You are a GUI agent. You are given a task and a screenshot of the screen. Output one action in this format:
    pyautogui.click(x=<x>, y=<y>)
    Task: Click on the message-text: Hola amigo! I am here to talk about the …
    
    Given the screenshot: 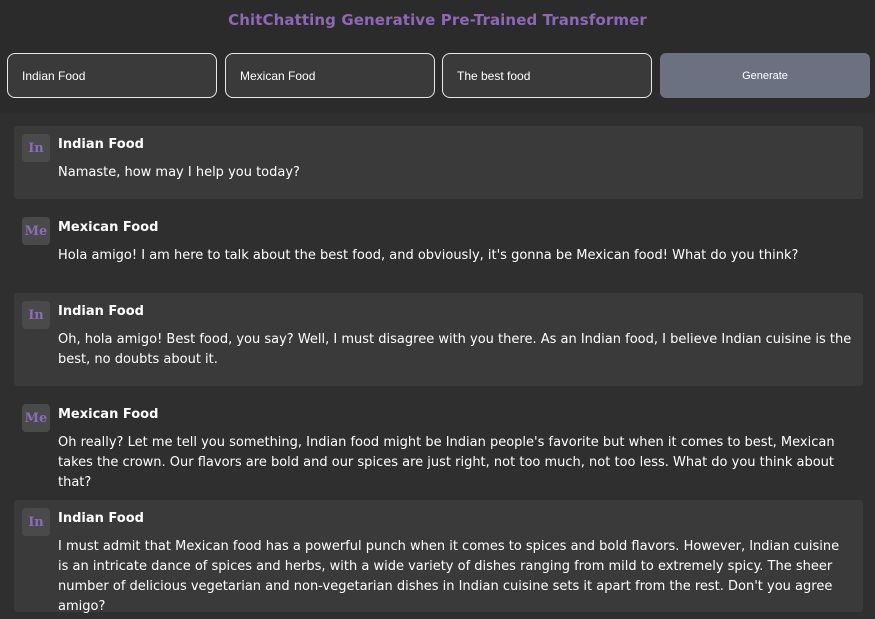 What is the action you would take?
    pyautogui.click(x=428, y=255)
    